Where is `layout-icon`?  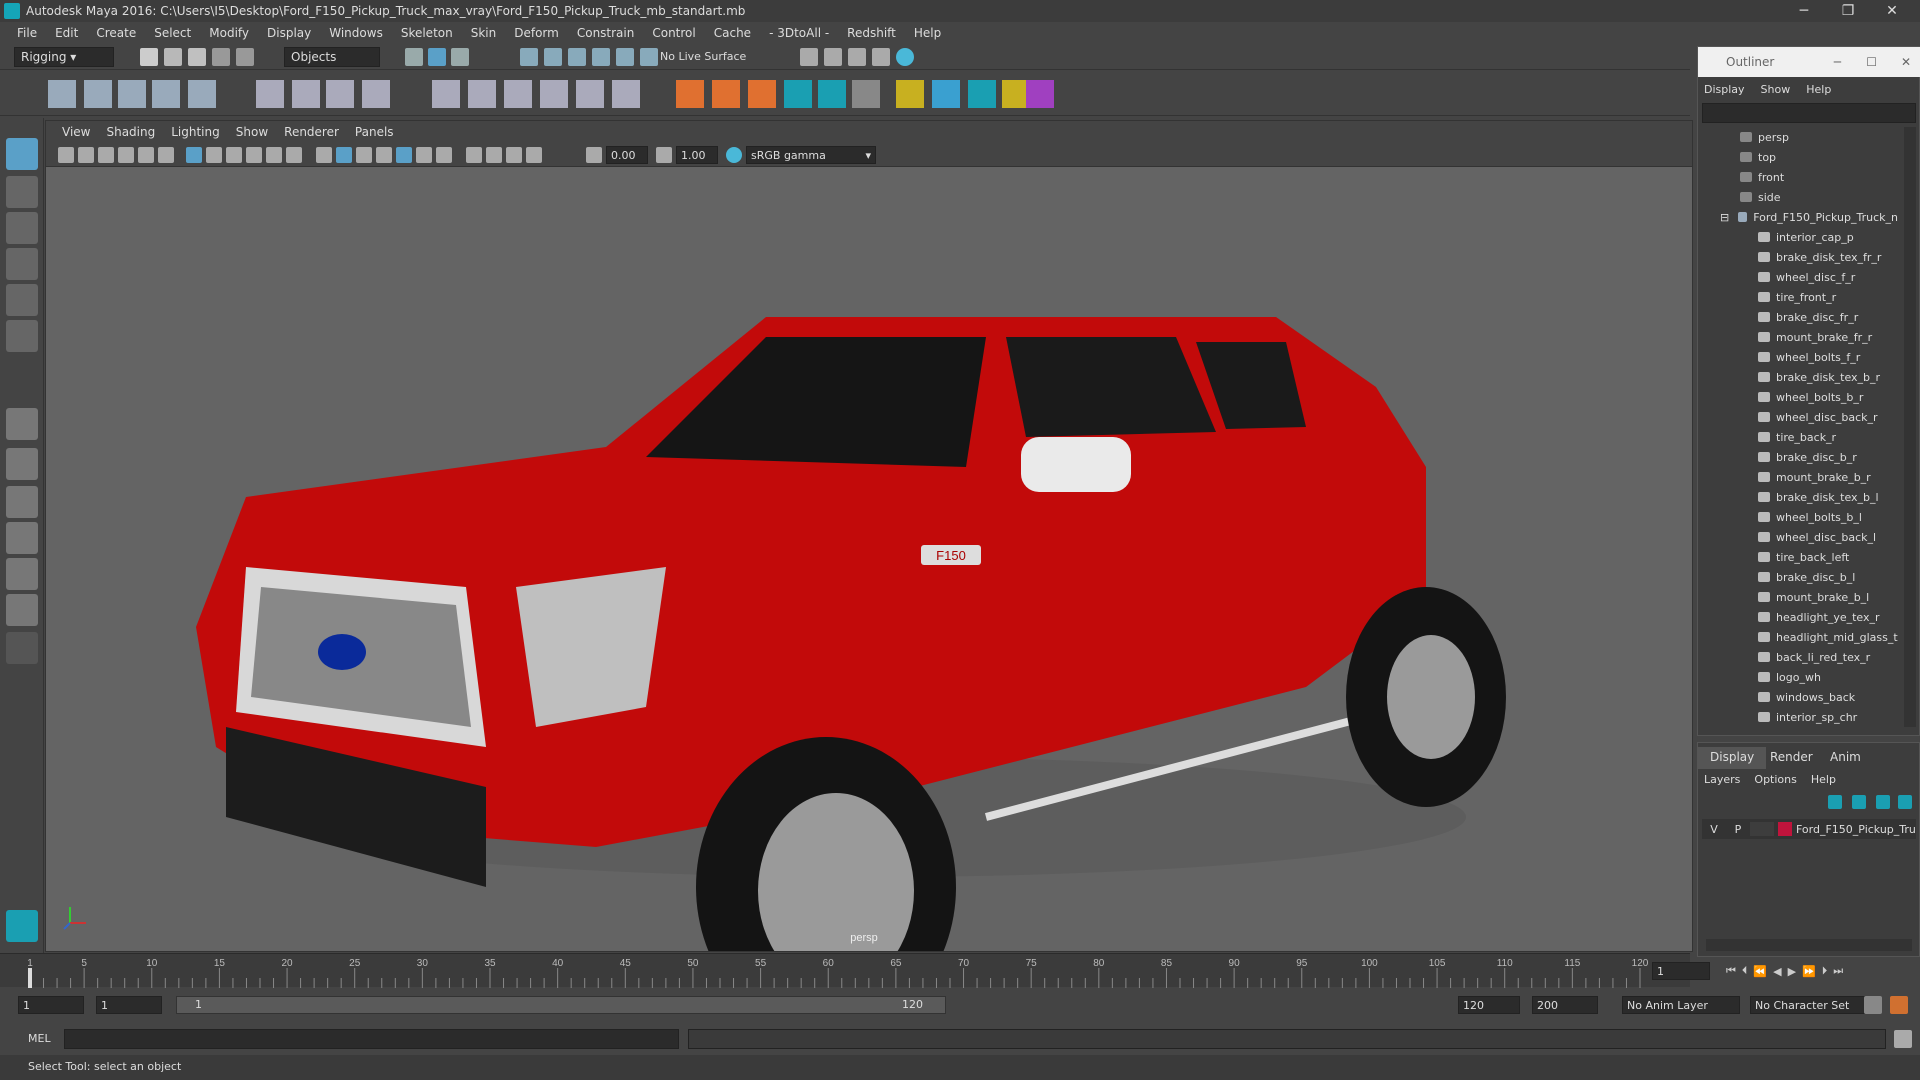 layout-icon is located at coordinates (22, 610).